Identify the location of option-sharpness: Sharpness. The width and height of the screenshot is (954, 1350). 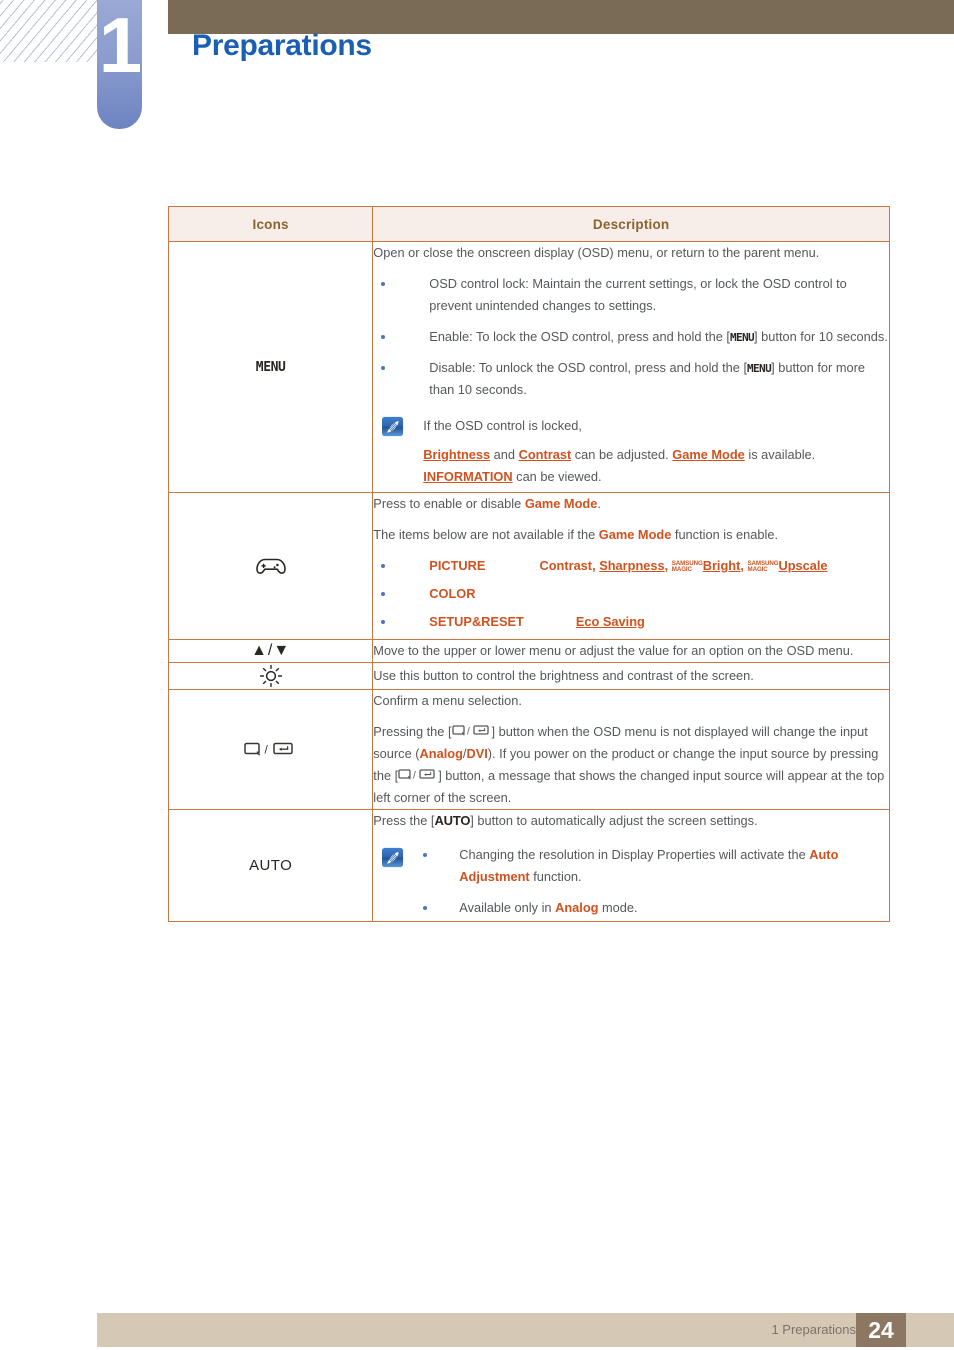
(632, 565).